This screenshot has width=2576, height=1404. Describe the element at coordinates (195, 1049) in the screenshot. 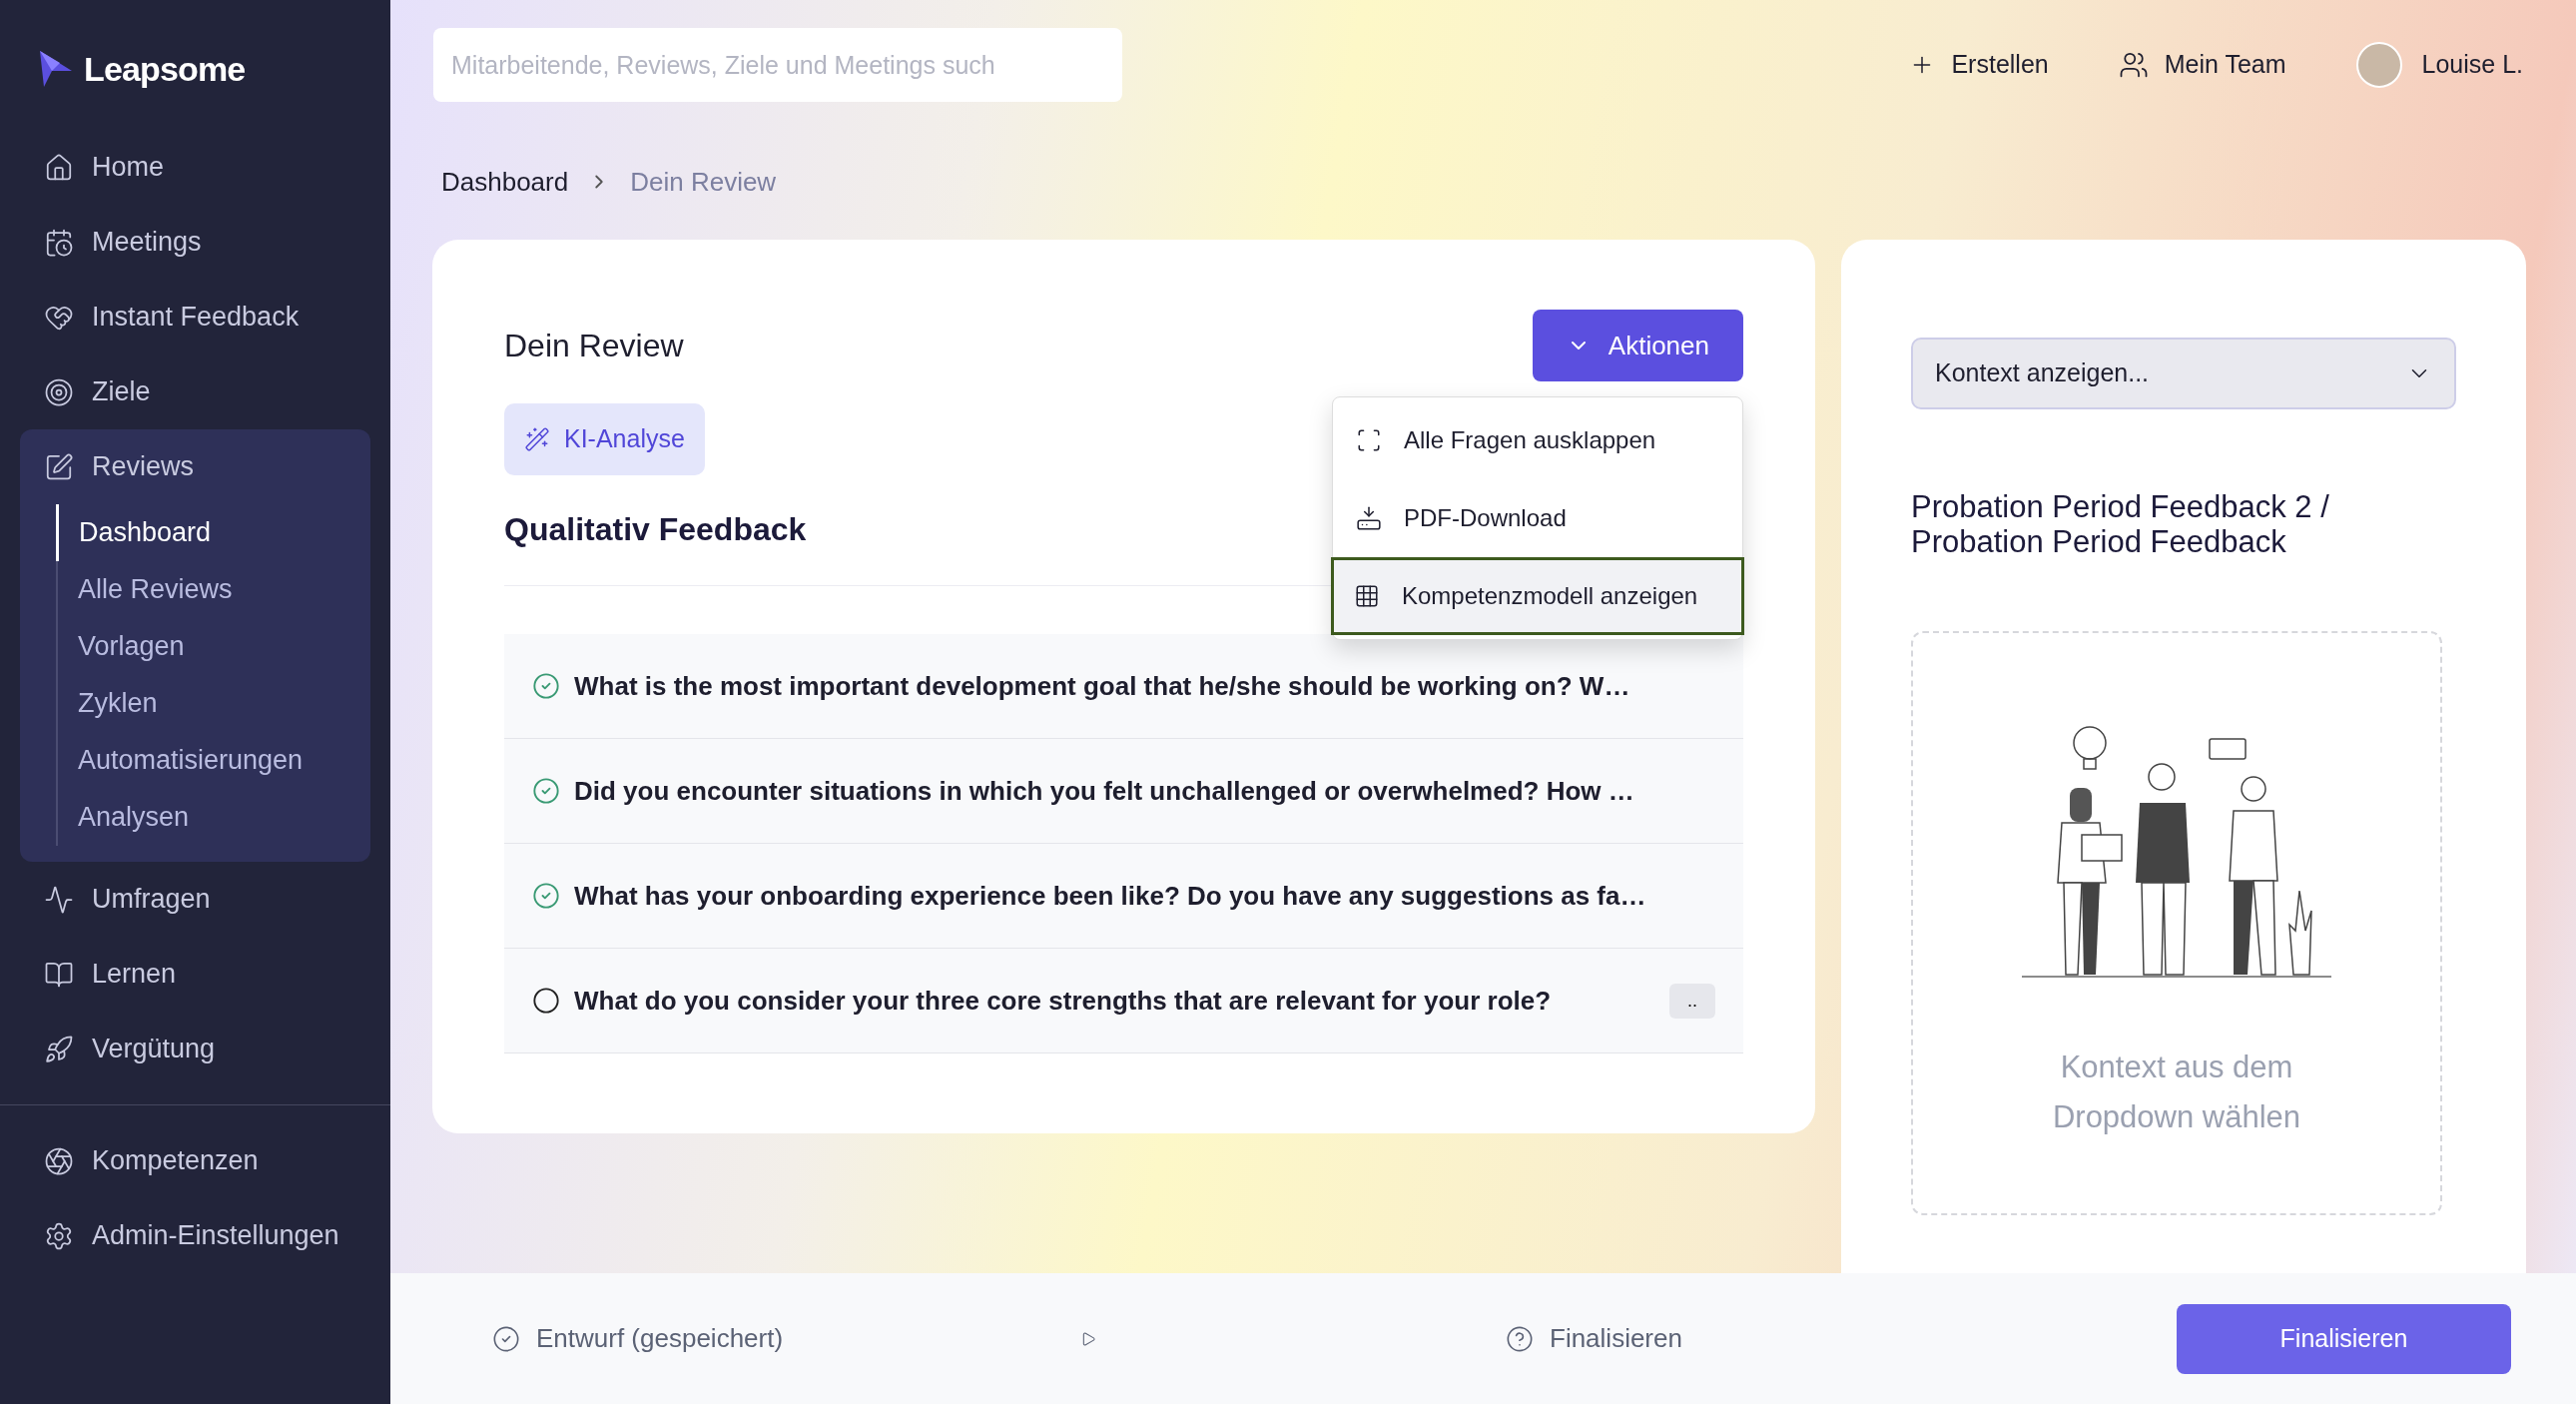

I see `nav-item: Vergütung` at that location.